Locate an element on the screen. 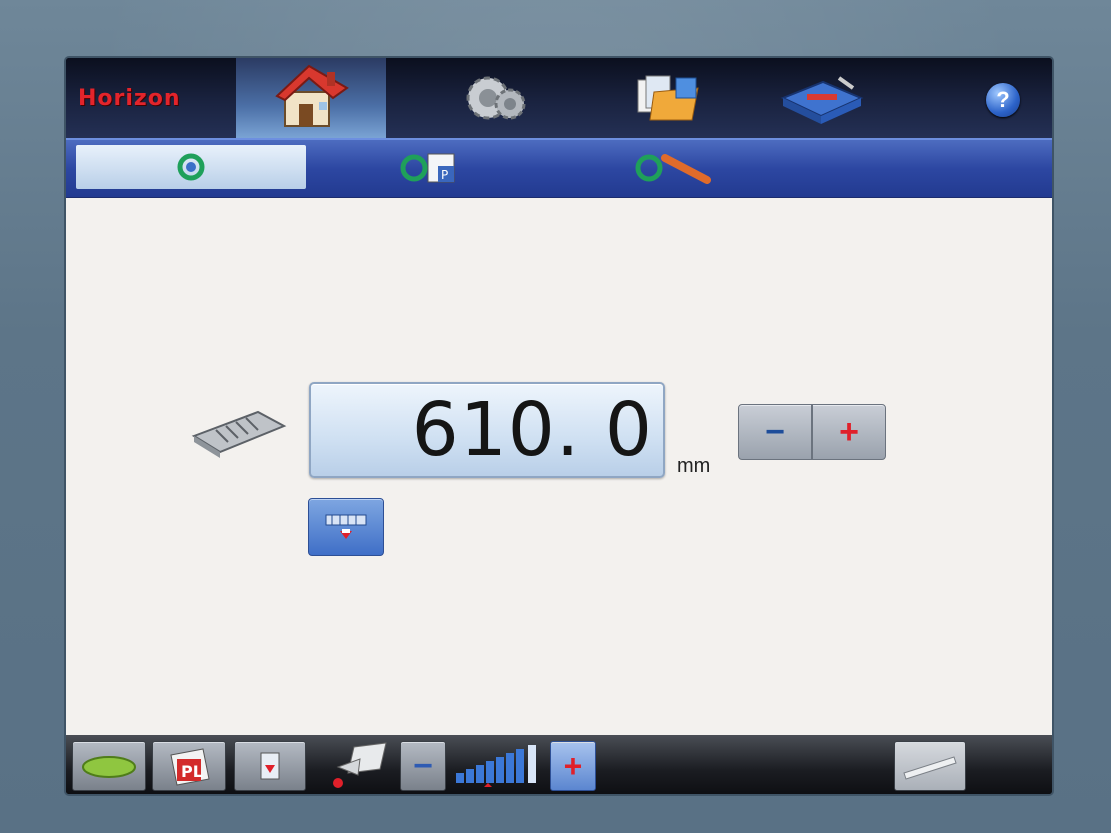  gears-icon is located at coordinates (496, 98).